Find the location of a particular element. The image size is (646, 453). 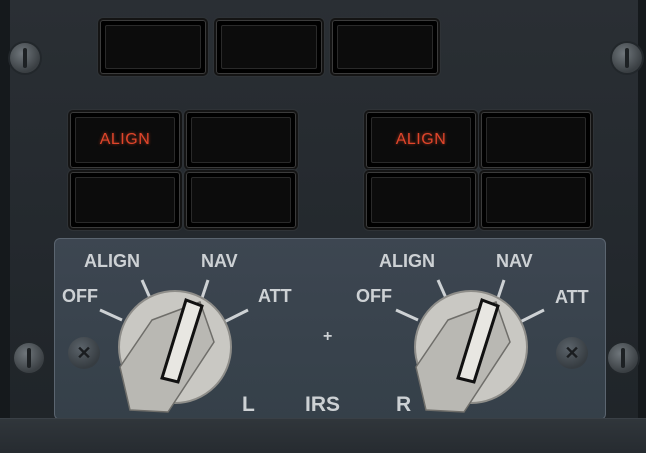

cross-screw-icon: ✕ is located at coordinates (572, 353).